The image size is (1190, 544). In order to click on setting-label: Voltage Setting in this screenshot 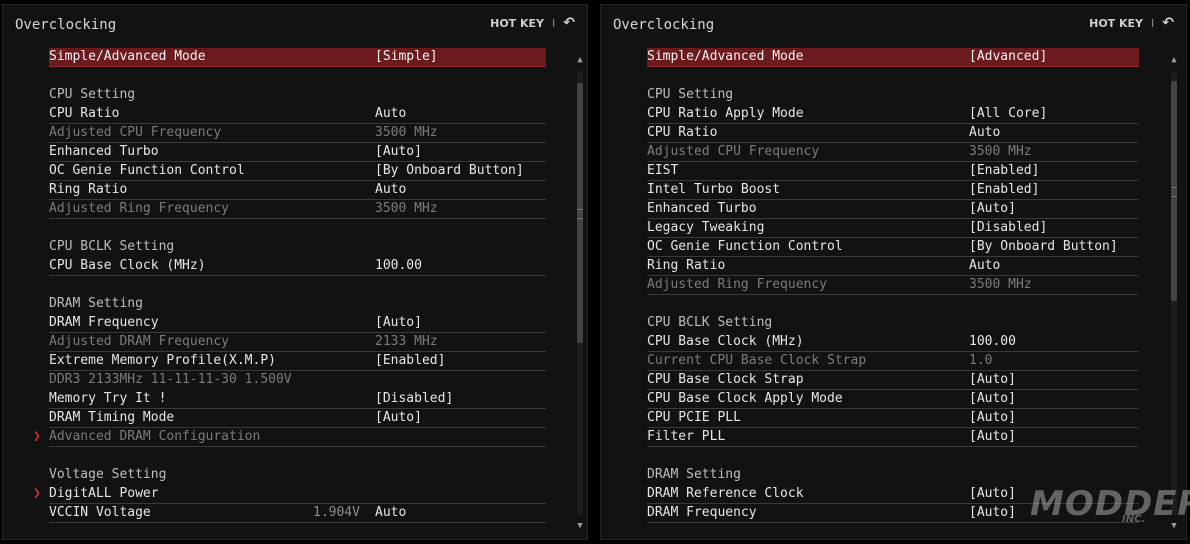, I will do `click(108, 474)`.